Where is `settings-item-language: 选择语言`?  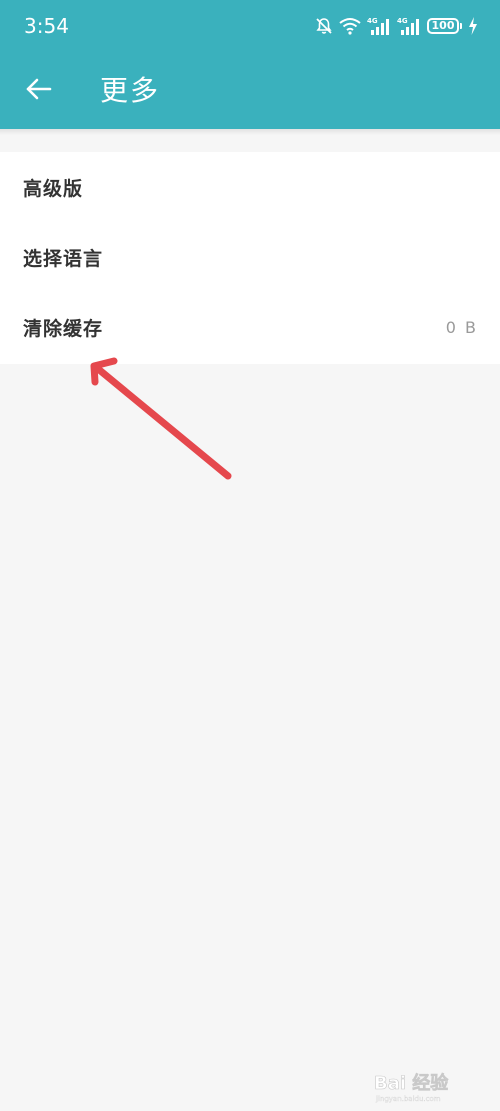 settings-item-language: 选择语言 is located at coordinates (250, 257).